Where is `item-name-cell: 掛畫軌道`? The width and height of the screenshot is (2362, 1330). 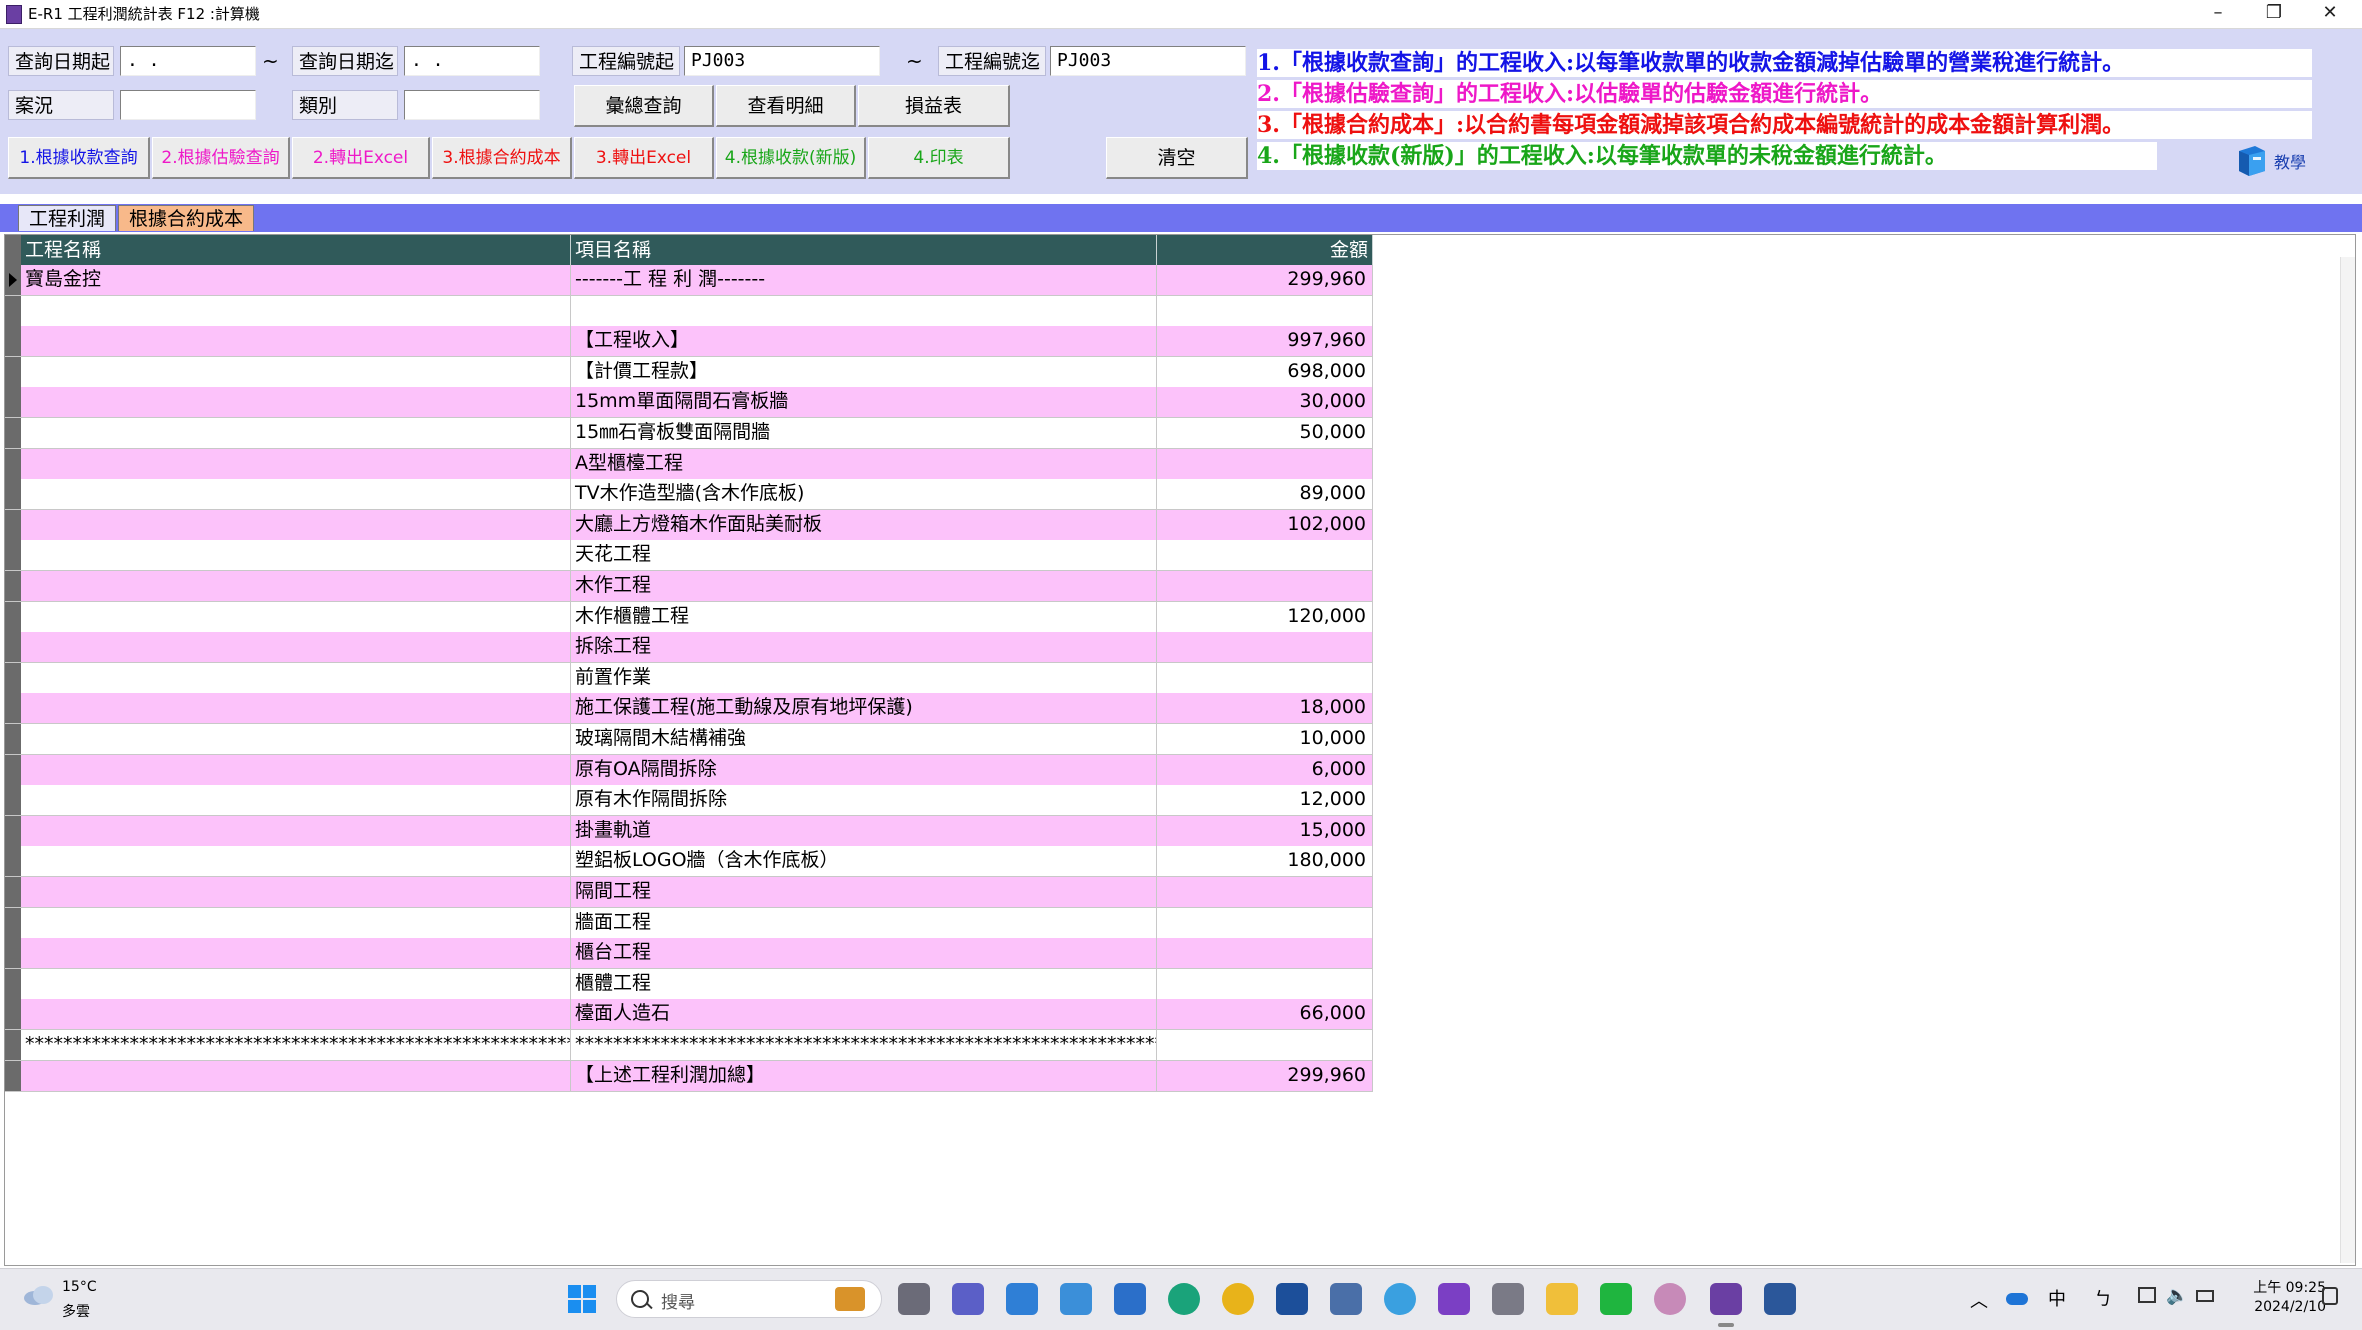
item-name-cell: 掛畫軌道 is located at coordinates (864, 831).